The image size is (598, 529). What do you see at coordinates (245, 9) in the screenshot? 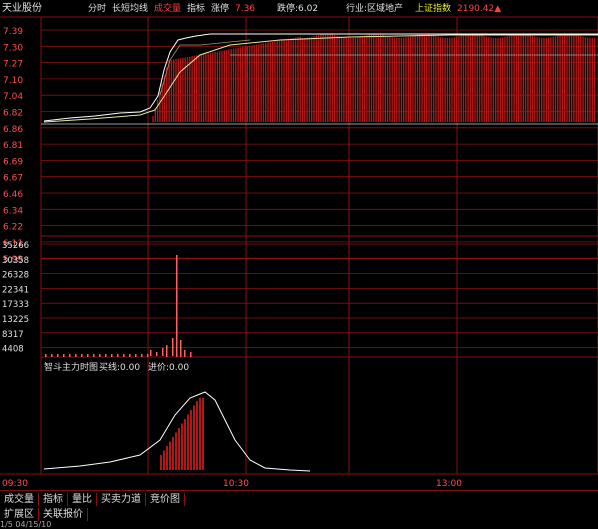
I see `header-item: 7.36` at bounding box center [245, 9].